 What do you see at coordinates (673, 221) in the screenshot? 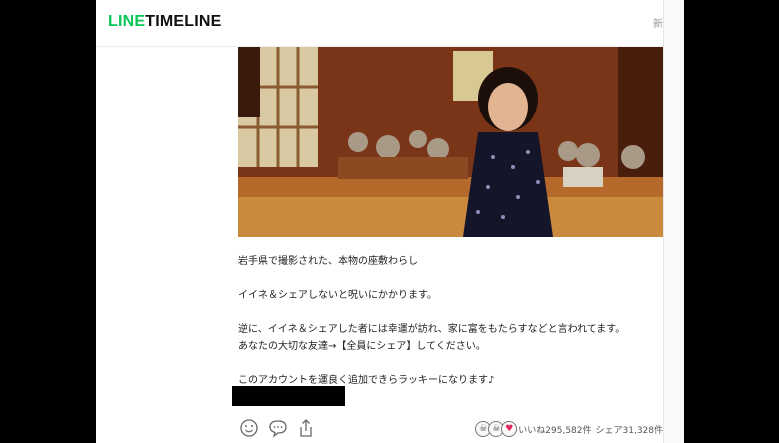
I see `scrollbar` at bounding box center [673, 221].